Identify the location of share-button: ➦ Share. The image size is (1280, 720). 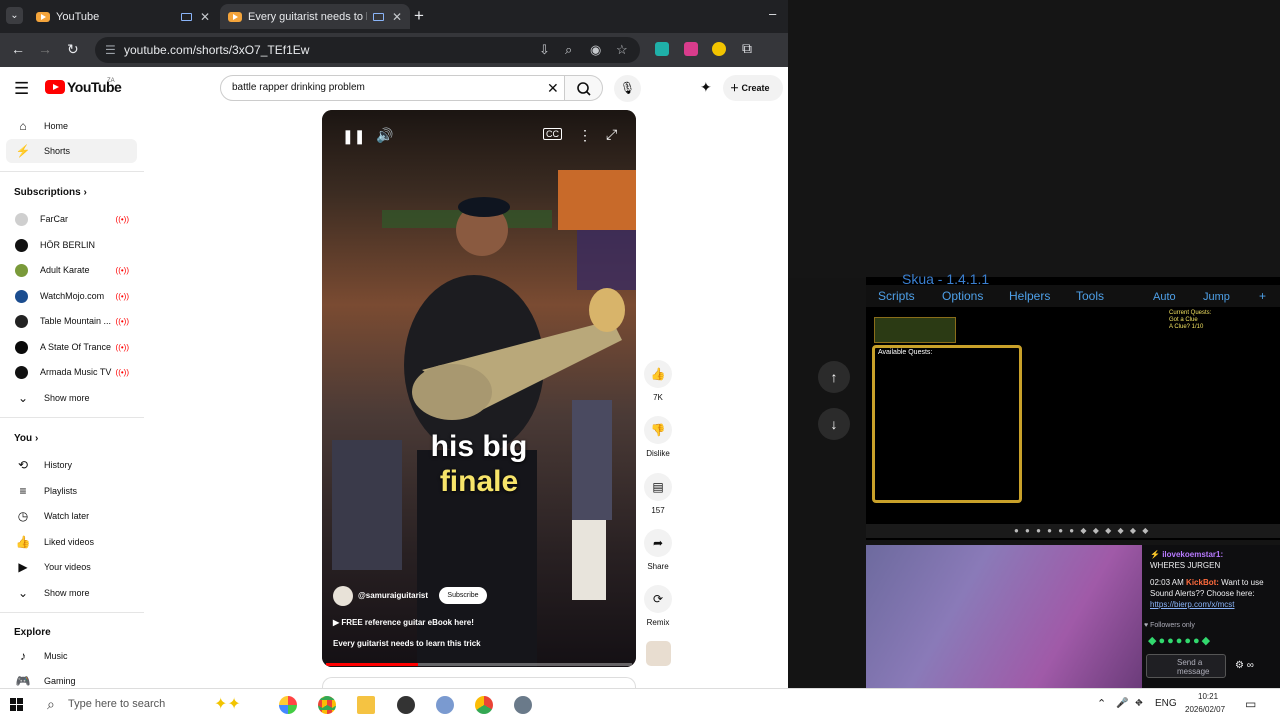
(658, 550).